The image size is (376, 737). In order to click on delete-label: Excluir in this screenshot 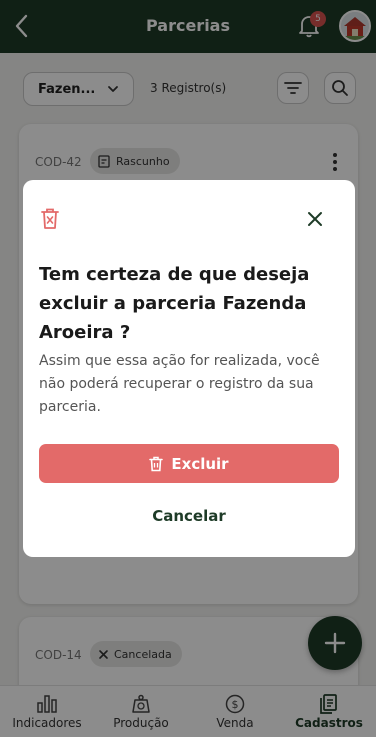, I will do `click(200, 463)`.